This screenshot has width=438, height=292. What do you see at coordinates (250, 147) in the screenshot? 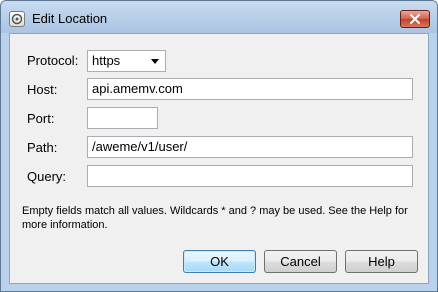
I see `path-input: /aweme/v1/user/` at bounding box center [250, 147].